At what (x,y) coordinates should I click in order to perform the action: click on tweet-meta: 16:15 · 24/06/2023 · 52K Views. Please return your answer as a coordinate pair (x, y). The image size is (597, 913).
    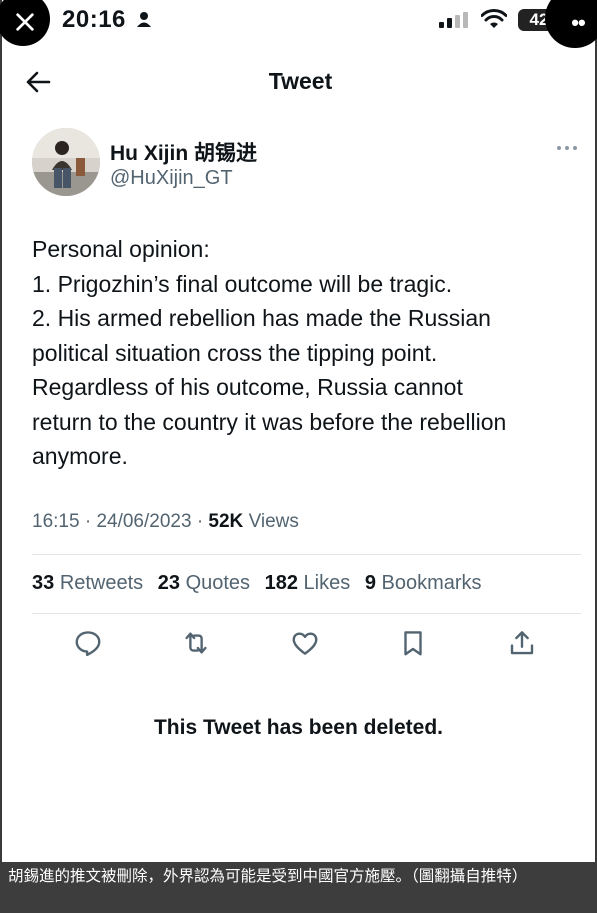
    Looking at the image, I should click on (165, 522).